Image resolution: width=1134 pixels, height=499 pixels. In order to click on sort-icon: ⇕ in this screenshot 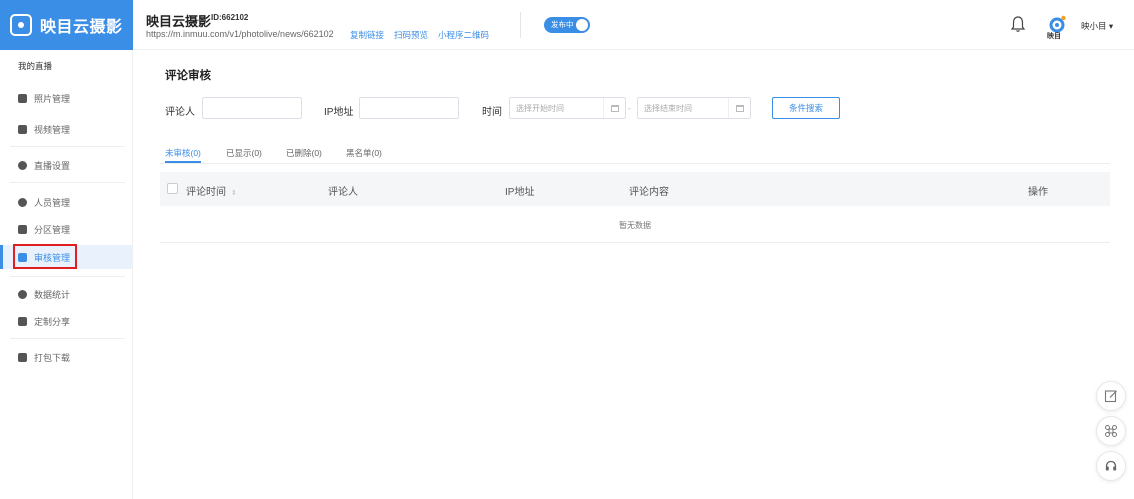, I will do `click(234, 193)`.